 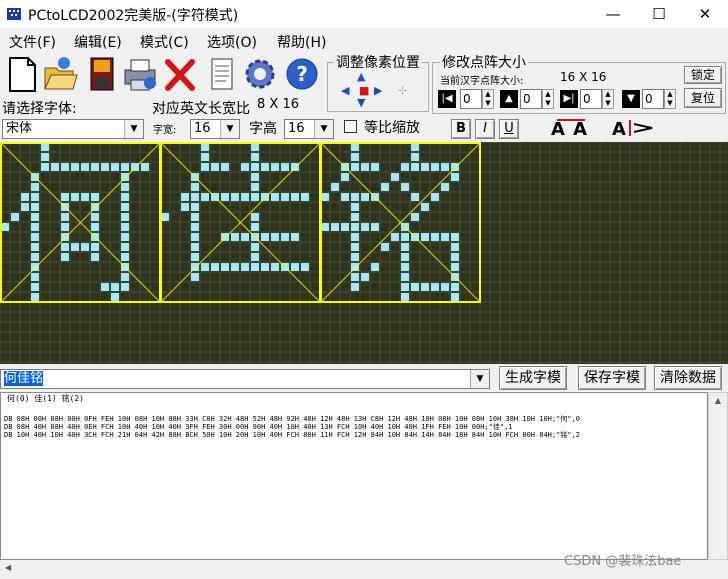 I want to click on clear-data-button: 清除数据, so click(x=688, y=378).